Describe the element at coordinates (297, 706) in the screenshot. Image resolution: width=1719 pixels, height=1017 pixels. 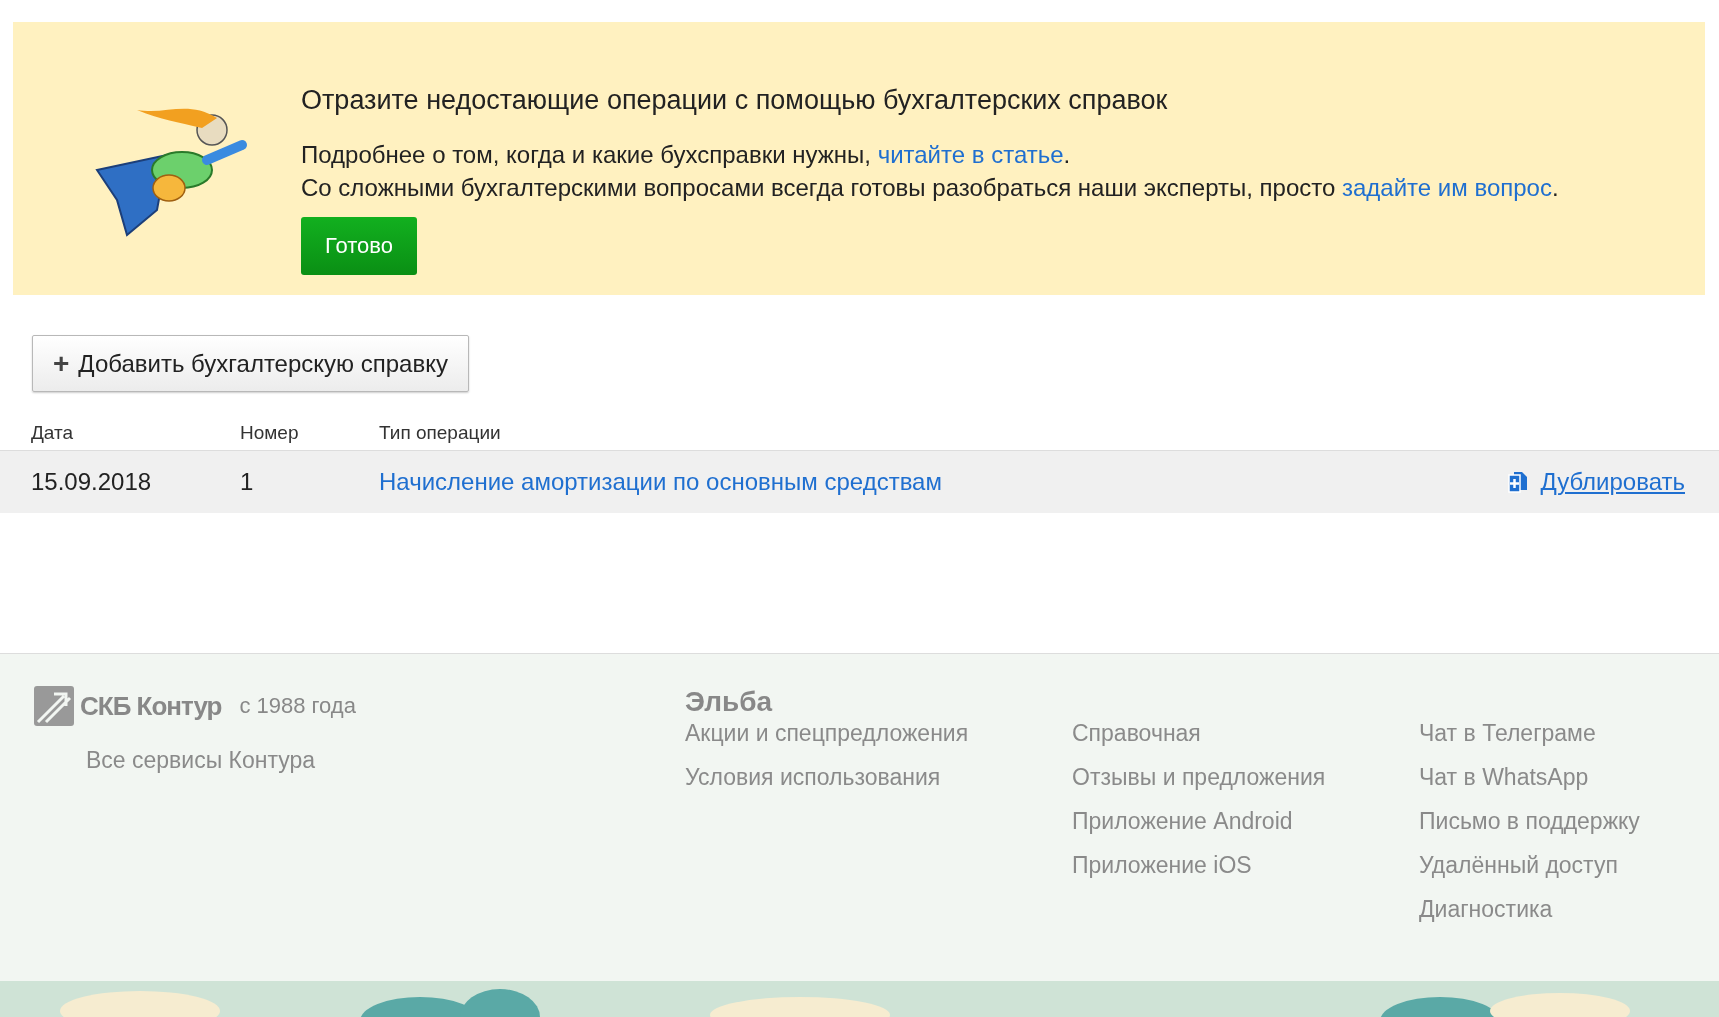
I see `since-text: с 1988 года` at that location.